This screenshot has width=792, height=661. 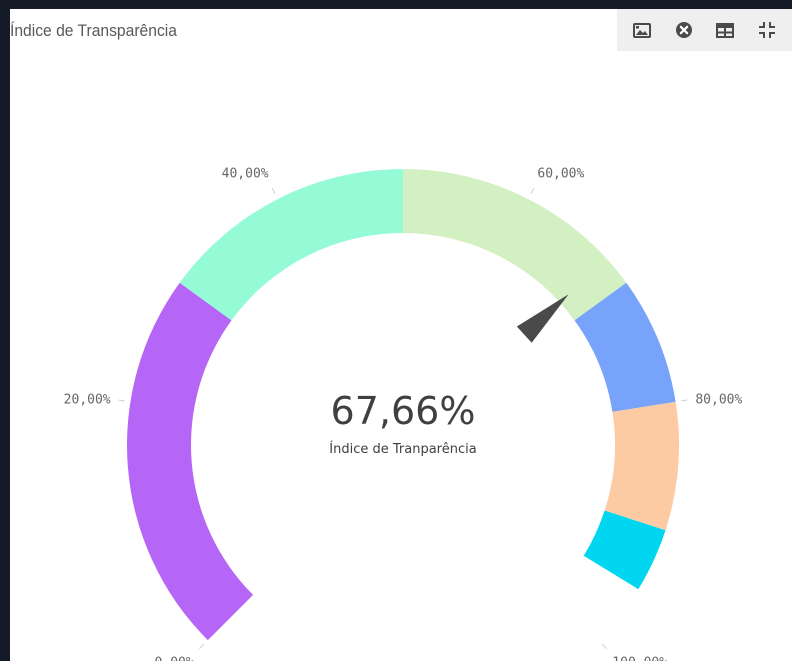 What do you see at coordinates (403, 411) in the screenshot?
I see `gauge-value: 67,66%` at bounding box center [403, 411].